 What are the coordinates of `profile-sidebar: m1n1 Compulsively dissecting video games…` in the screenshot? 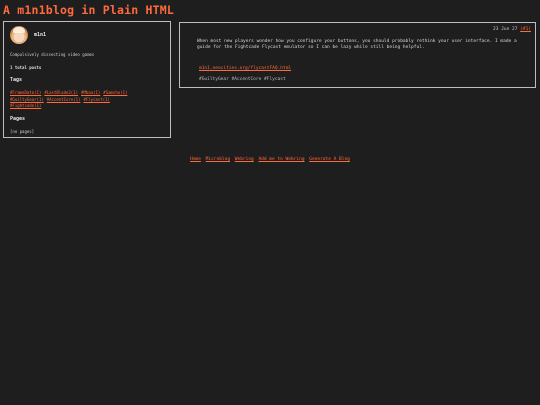 It's located at (87, 79).